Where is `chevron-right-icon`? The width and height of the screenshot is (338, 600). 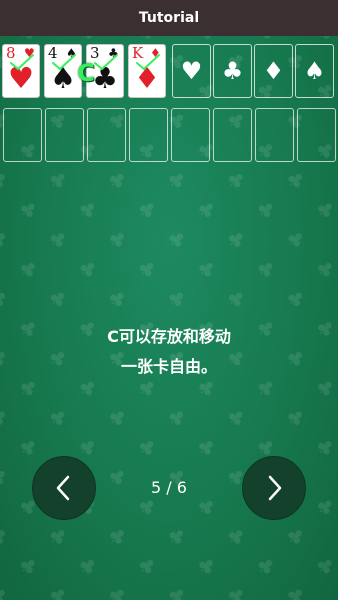 chevron-right-icon is located at coordinates (275, 488).